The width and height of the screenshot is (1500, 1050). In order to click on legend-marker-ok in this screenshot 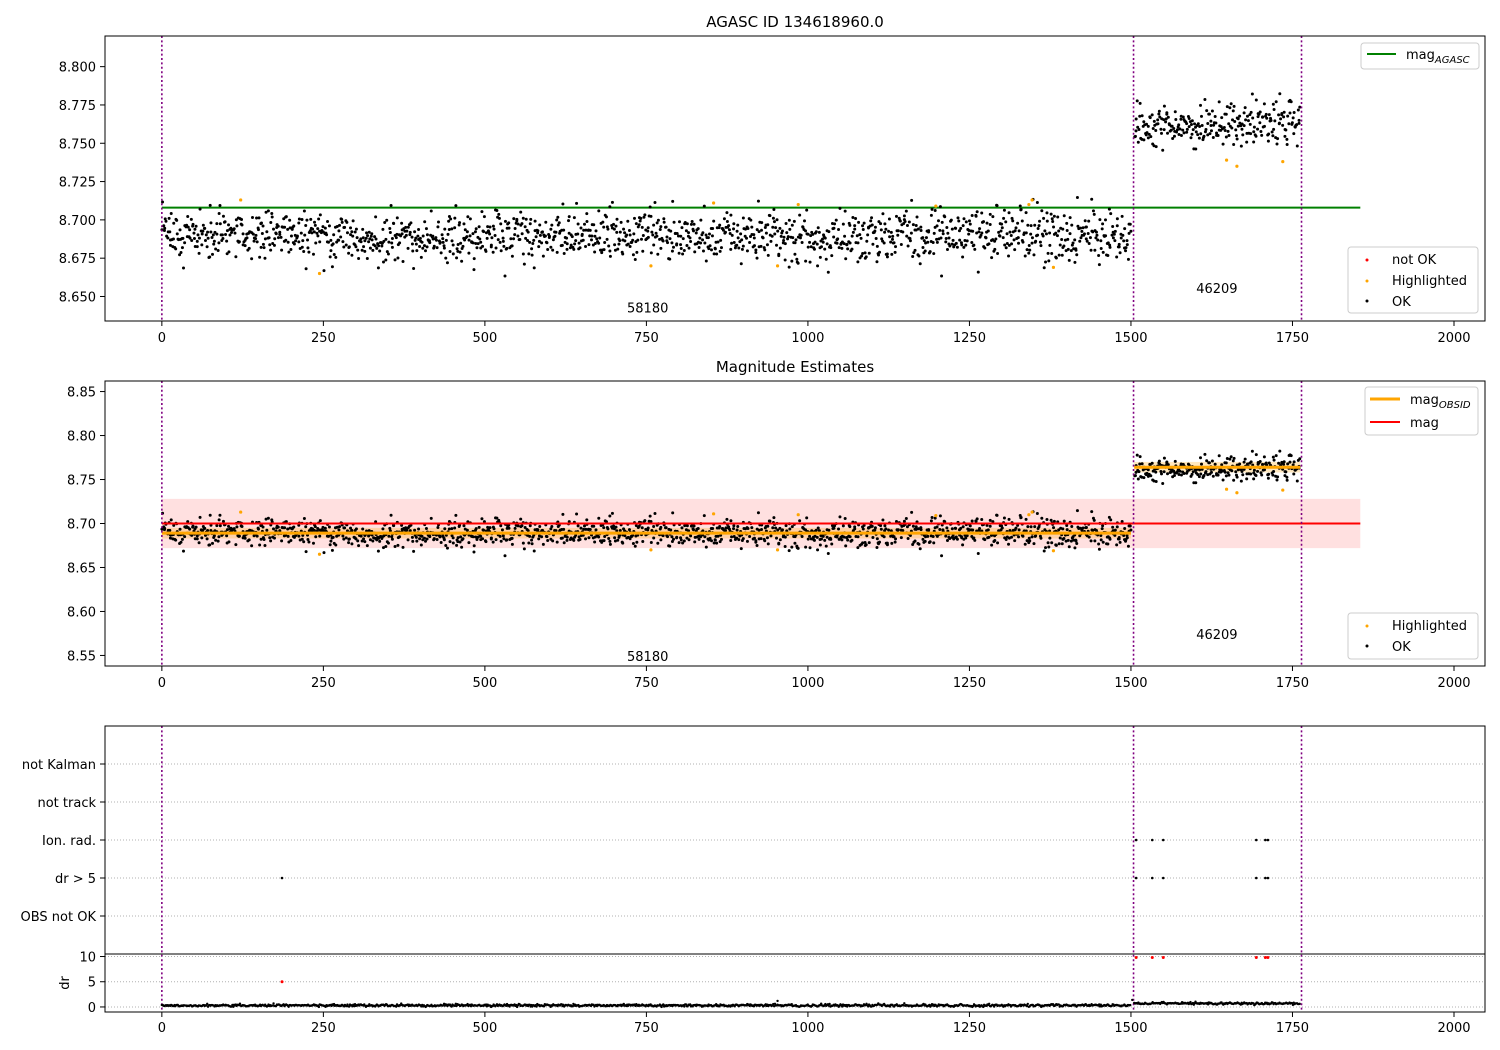, I will do `click(1367, 646)`.